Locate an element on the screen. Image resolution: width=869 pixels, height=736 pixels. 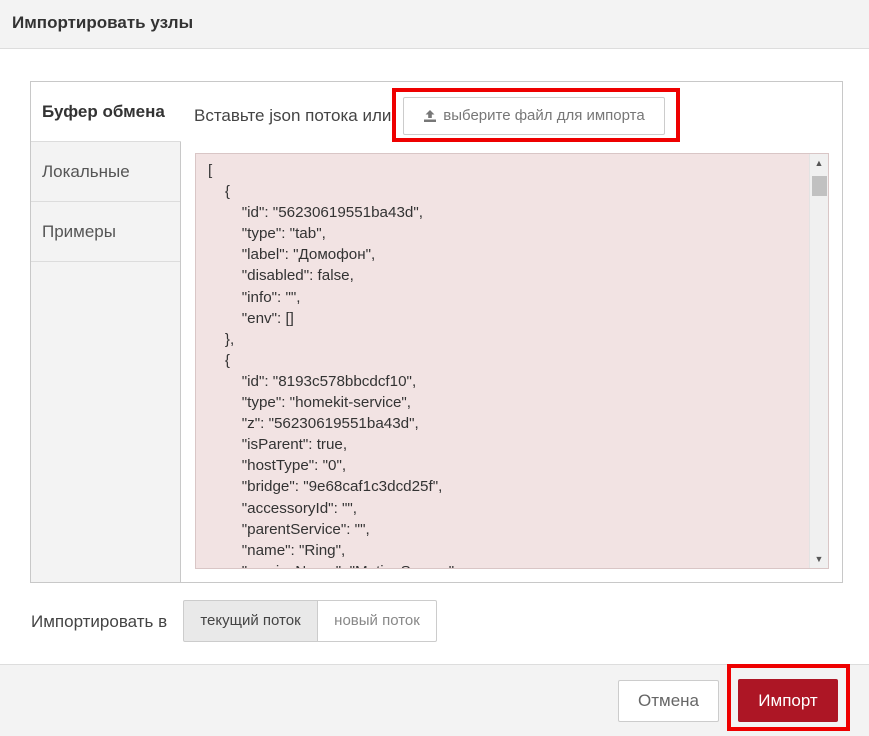
import-source-tabs: Буфер обмена Локальные Примеры is located at coordinates (106, 332).